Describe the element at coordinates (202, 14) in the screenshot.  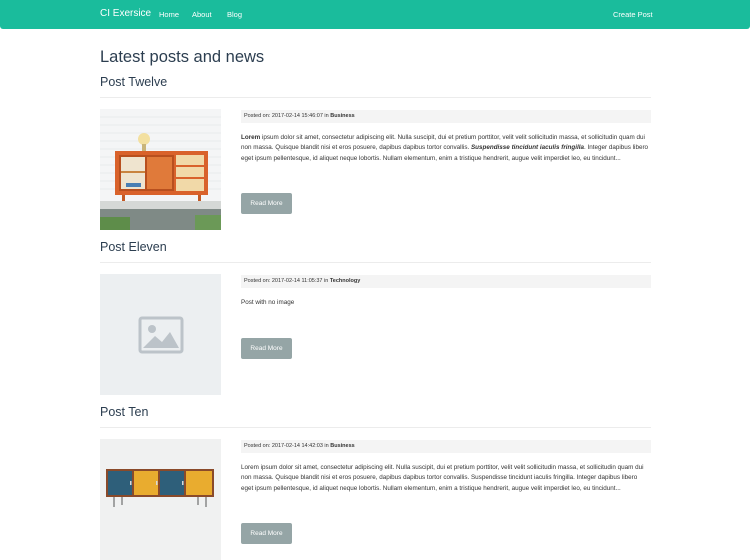
I see `nav-about-link: About` at that location.